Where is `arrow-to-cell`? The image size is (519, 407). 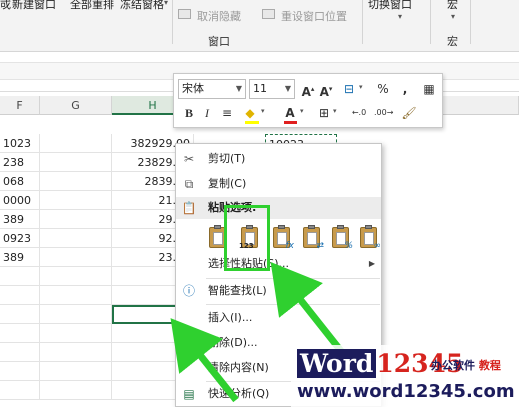
arrow-to-cell is located at coordinates (204, 360).